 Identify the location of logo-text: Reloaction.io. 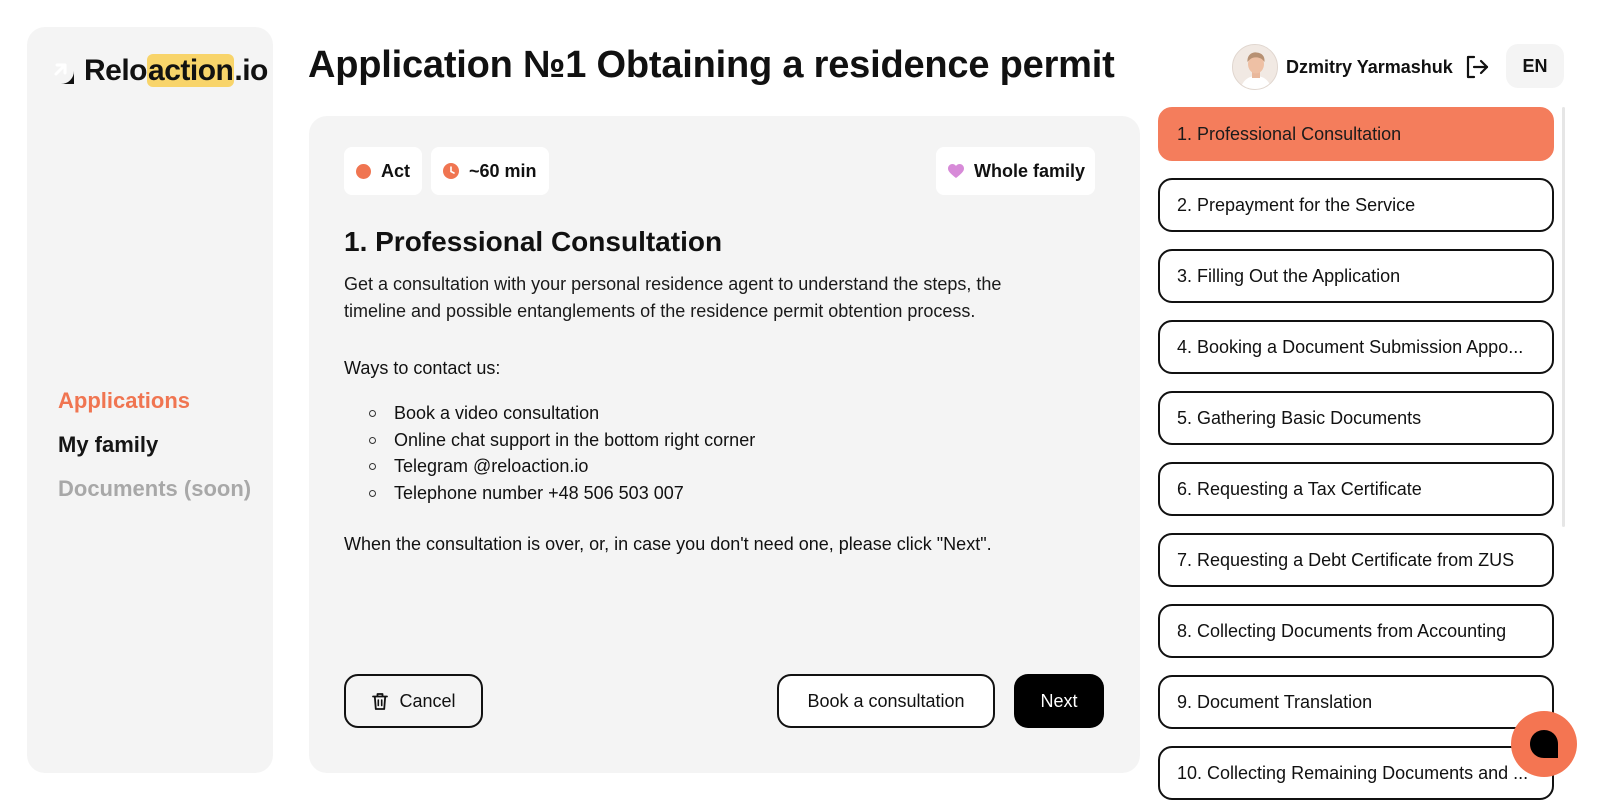
(176, 71).